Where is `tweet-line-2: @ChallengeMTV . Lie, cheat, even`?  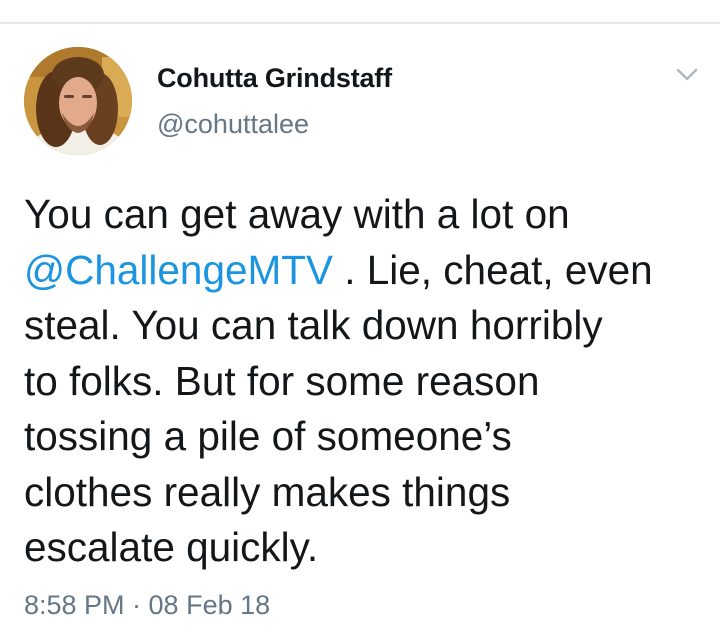 tweet-line-2: @ChallengeMTV . Lie, cheat, even is located at coordinates (364, 271).